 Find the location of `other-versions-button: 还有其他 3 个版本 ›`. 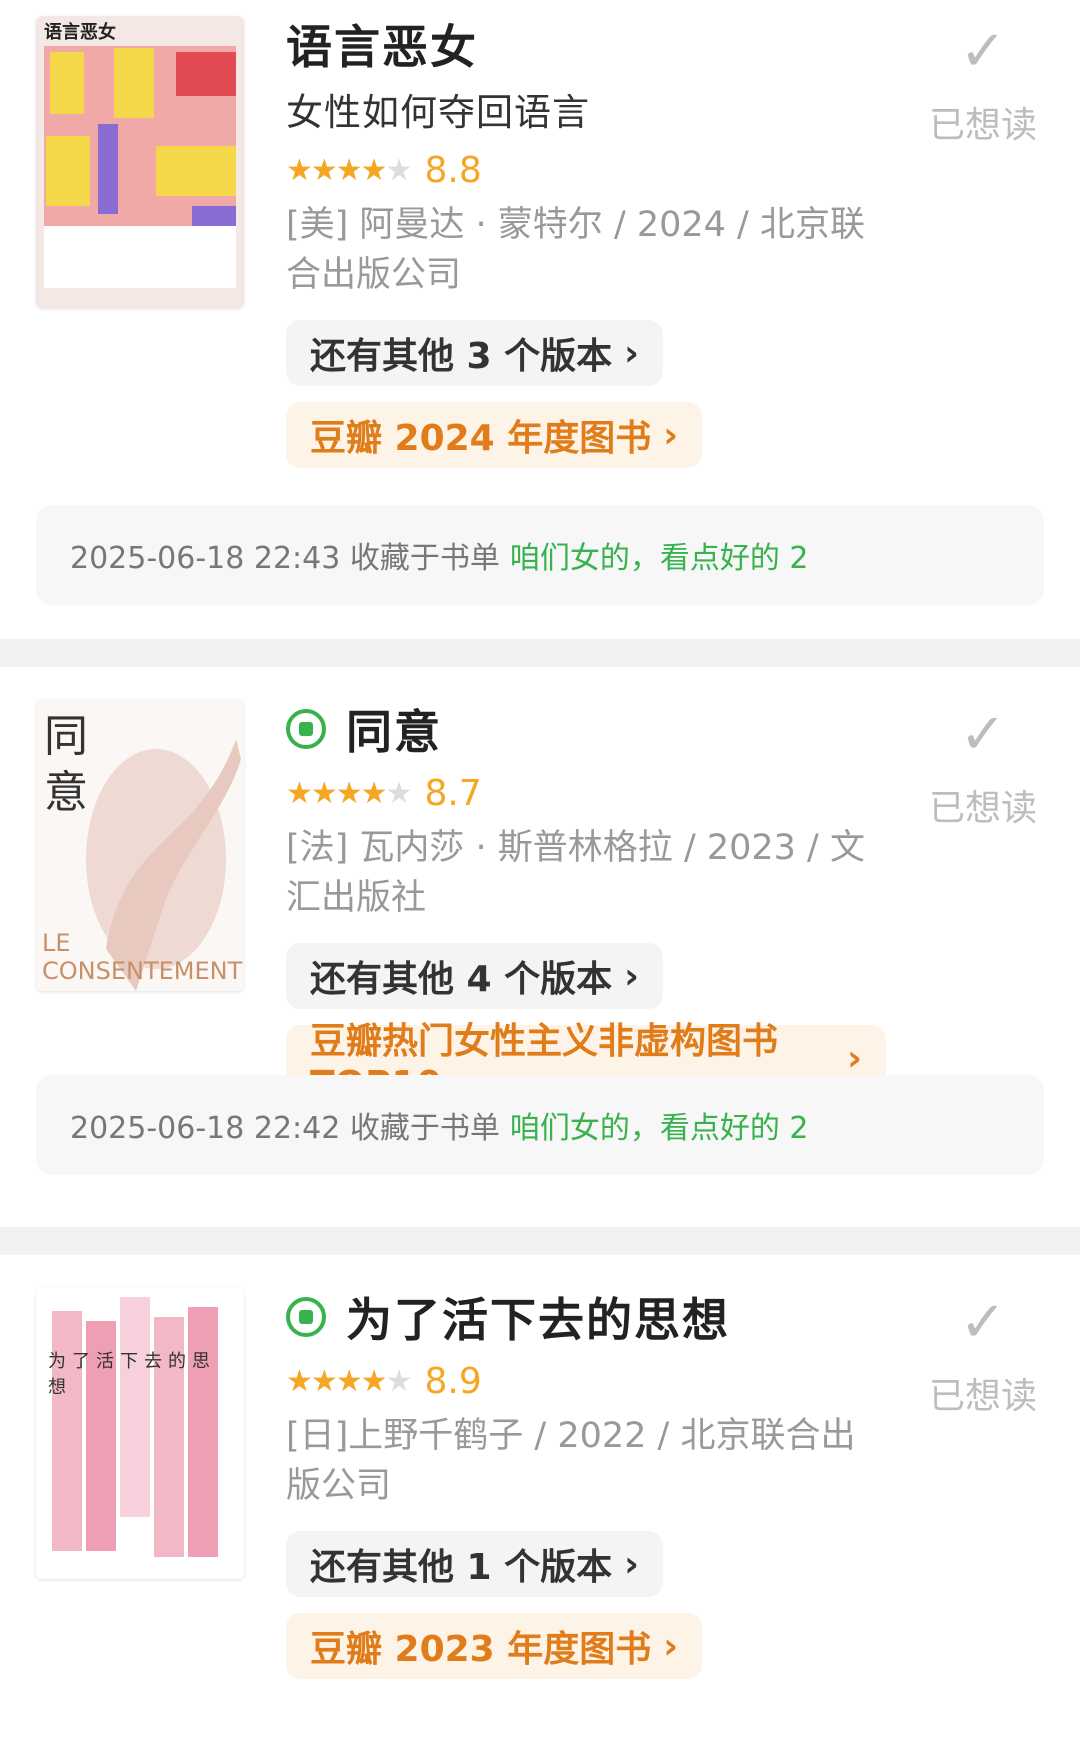

other-versions-button: 还有其他 3 个版本 › is located at coordinates (474, 353).